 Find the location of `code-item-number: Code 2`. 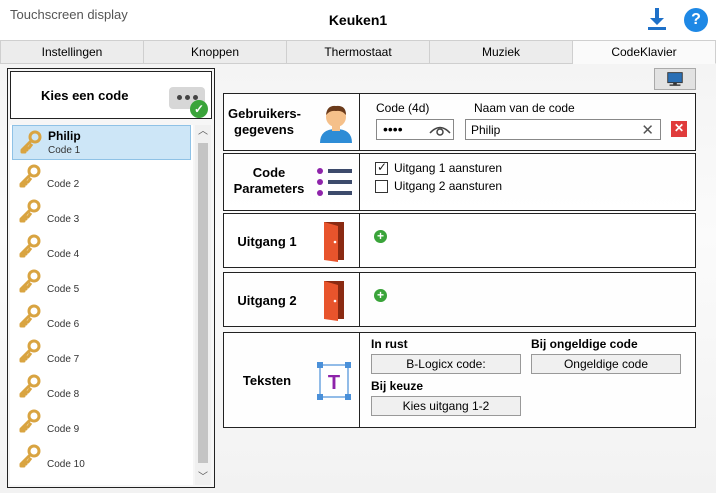

code-item-number: Code 2 is located at coordinates (63, 184).